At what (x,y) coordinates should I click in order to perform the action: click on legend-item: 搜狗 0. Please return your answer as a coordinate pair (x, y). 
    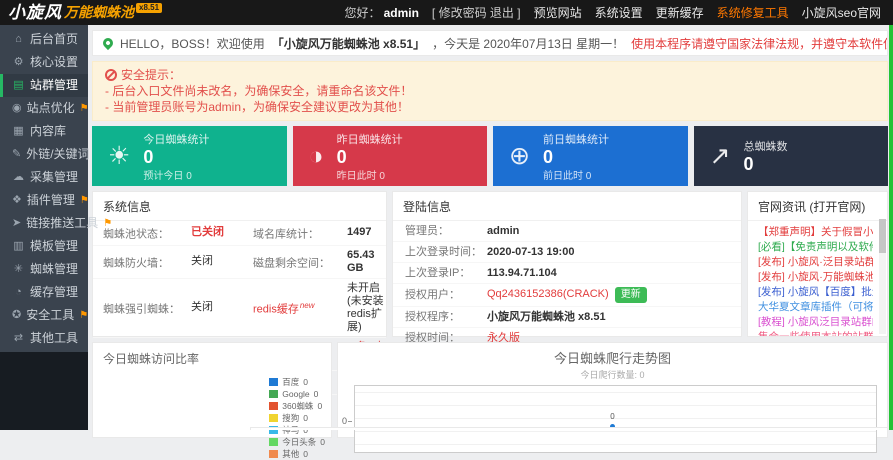
    Looking at the image, I should click on (297, 418).